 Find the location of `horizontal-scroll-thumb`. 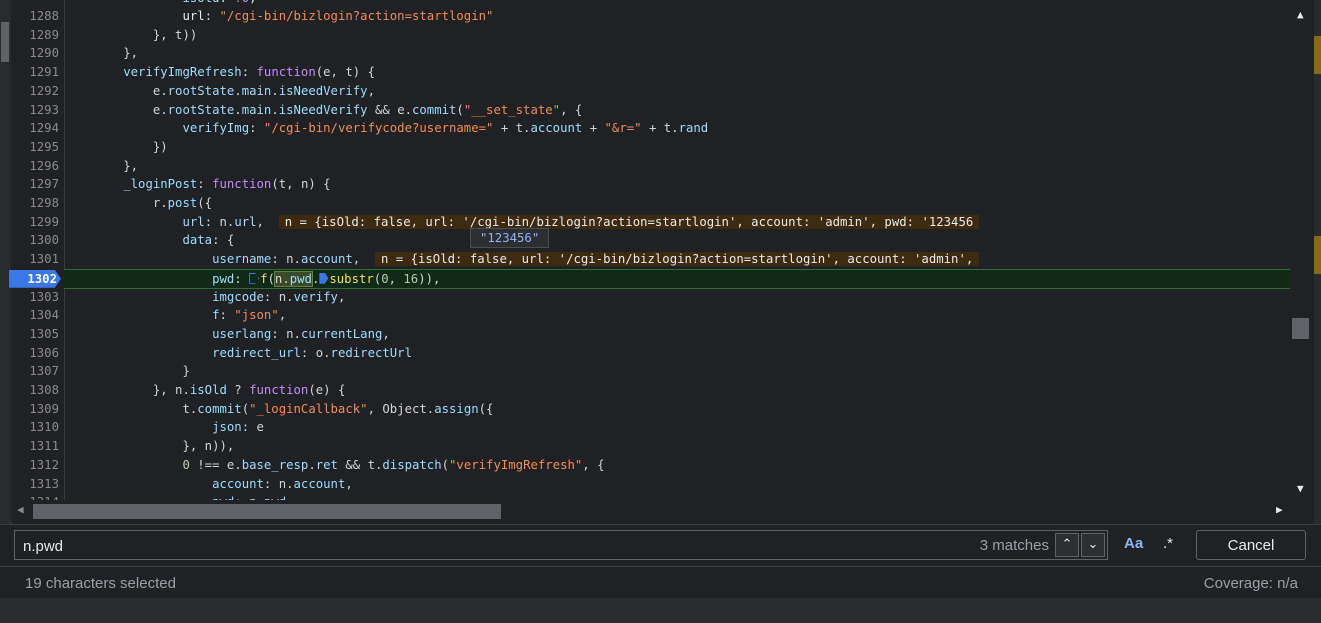

horizontal-scroll-thumb is located at coordinates (267, 511).